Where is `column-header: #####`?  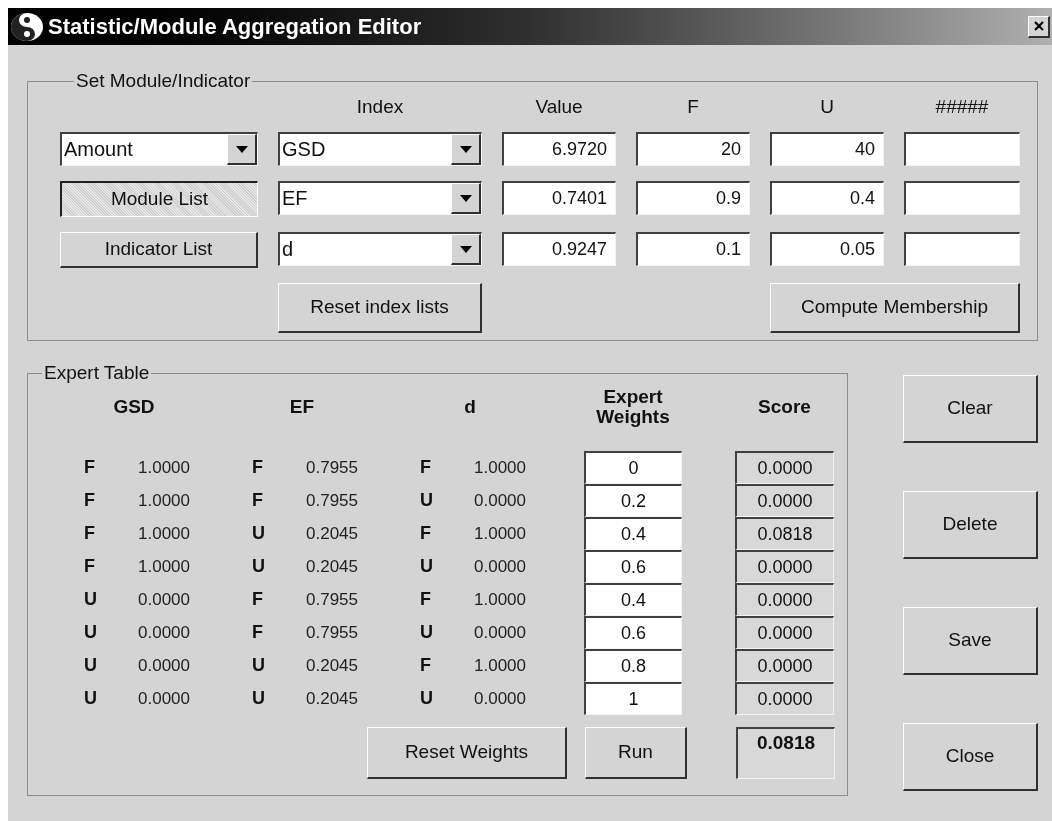
column-header: ##### is located at coordinates (962, 107).